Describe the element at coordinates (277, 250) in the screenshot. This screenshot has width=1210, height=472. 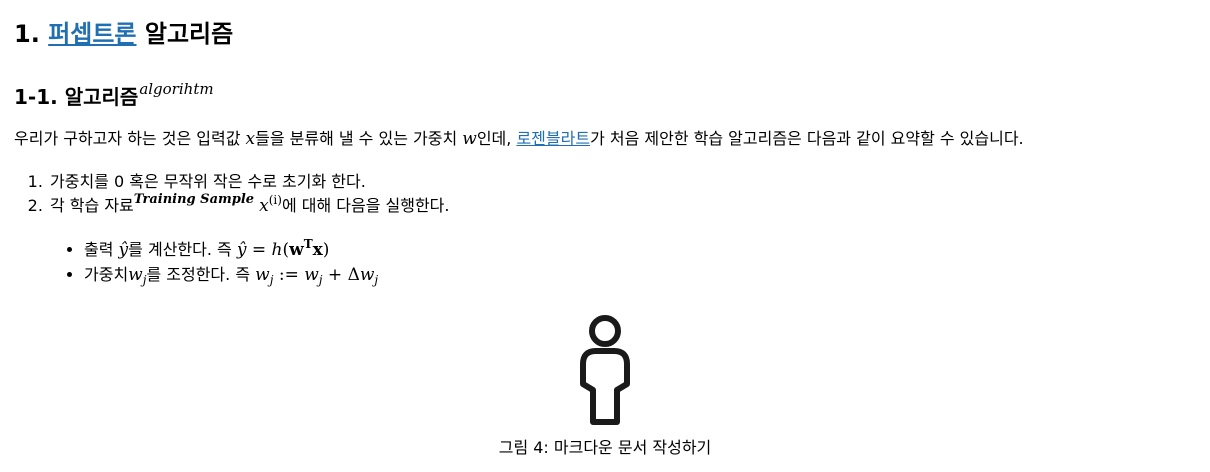
I see `math-h: h` at that location.